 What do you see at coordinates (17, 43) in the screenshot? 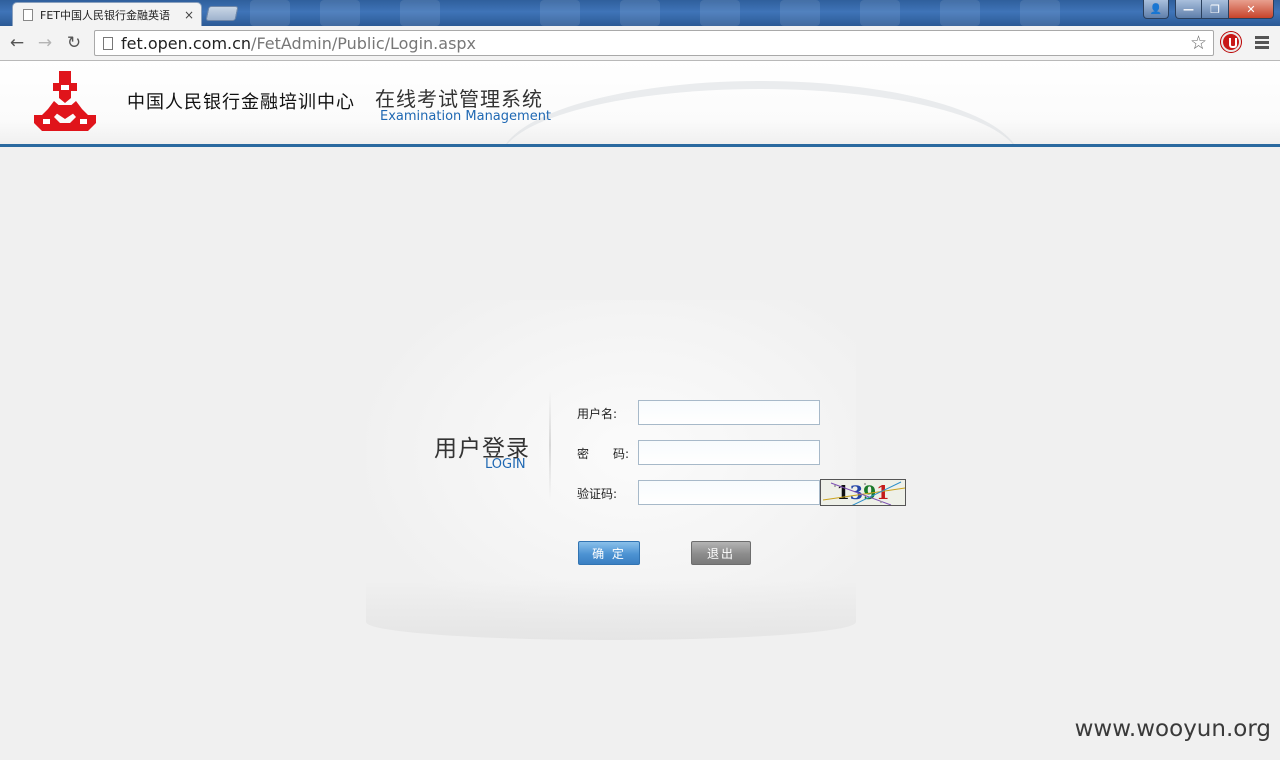
I see `back-icon: ←` at bounding box center [17, 43].